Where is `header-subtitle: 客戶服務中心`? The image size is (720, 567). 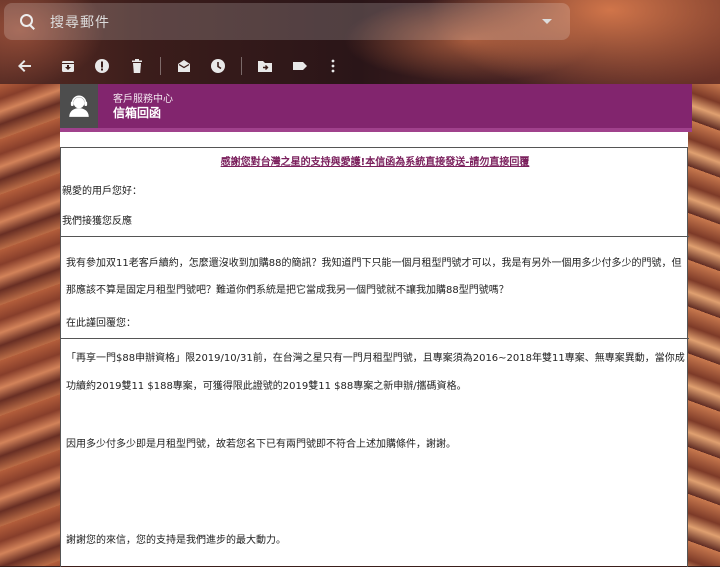 header-subtitle: 客戶服務中心 is located at coordinates (143, 99).